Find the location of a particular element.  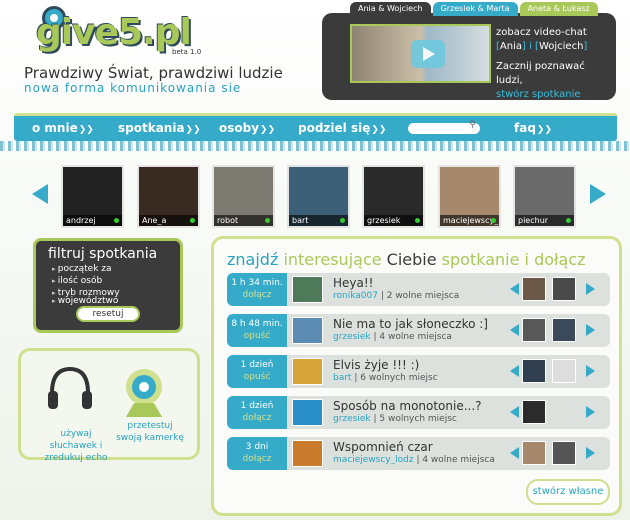

filter-option: województwo is located at coordinates (85, 301).